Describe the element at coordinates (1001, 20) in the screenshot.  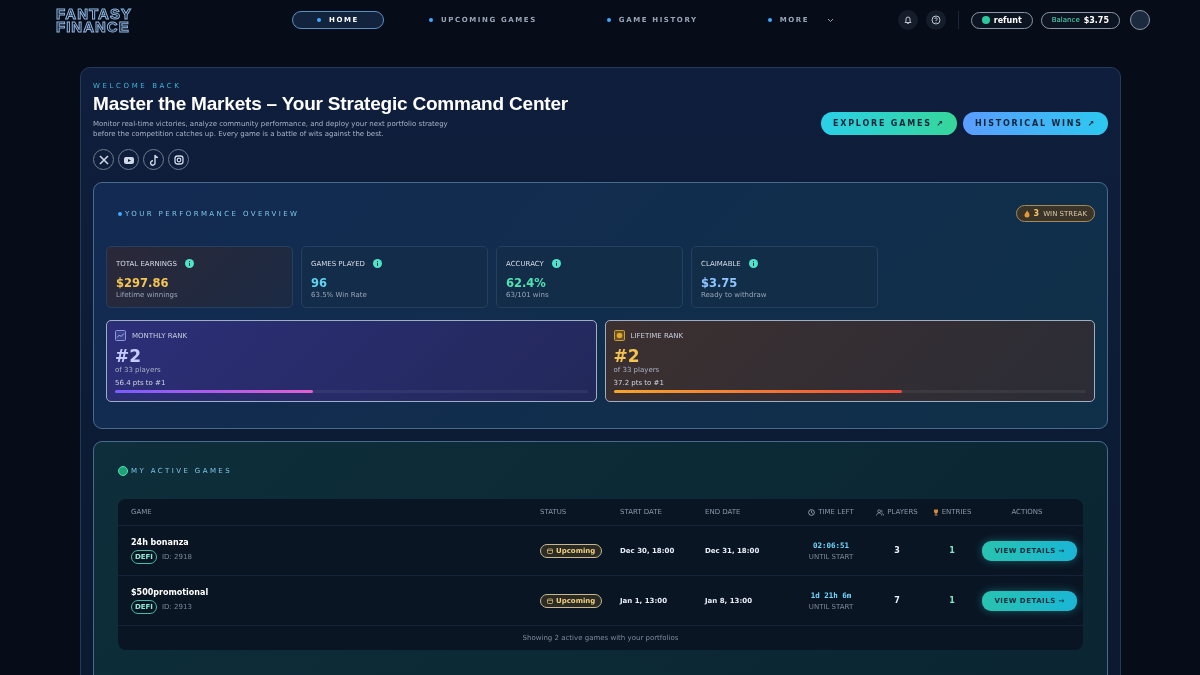
I see `user-button: refunt` at that location.